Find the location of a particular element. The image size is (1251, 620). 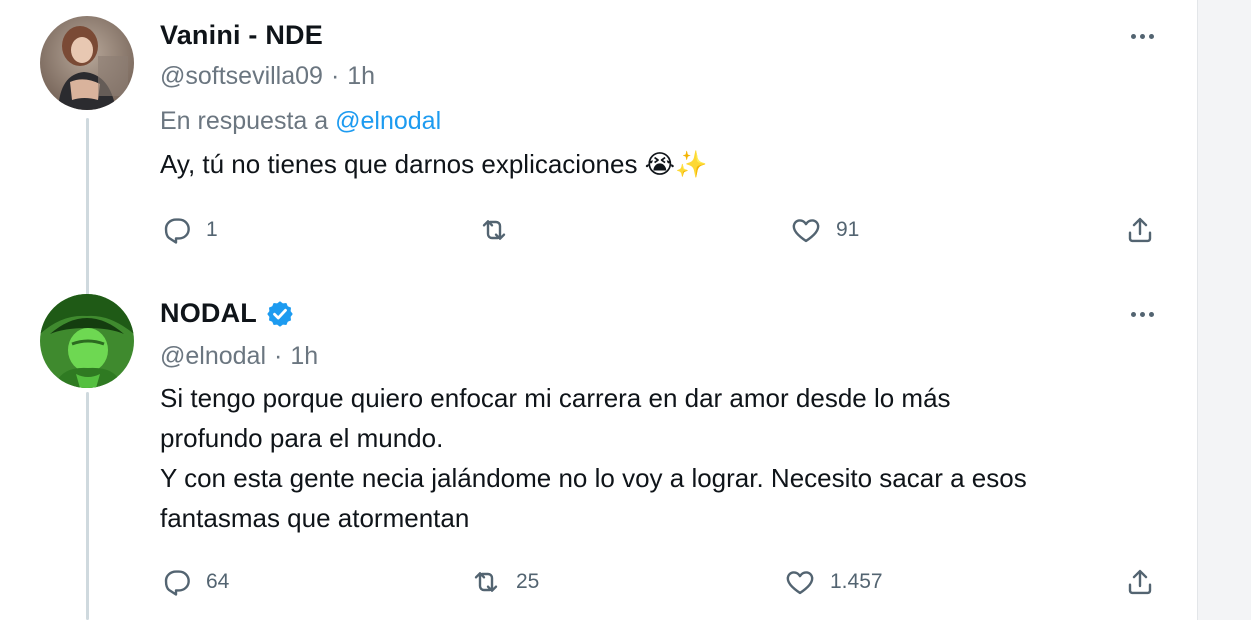

reply-count: 64 is located at coordinates (218, 581).